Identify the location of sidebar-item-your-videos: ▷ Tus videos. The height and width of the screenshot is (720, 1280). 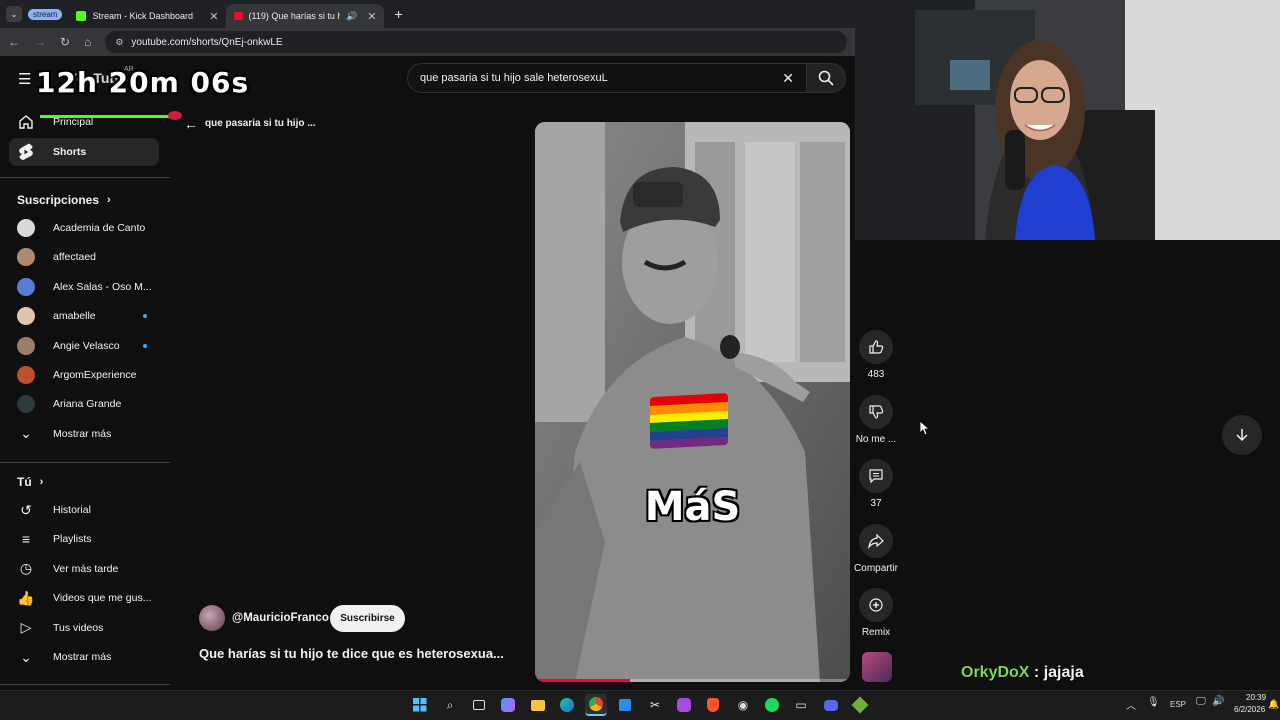
(84, 628).